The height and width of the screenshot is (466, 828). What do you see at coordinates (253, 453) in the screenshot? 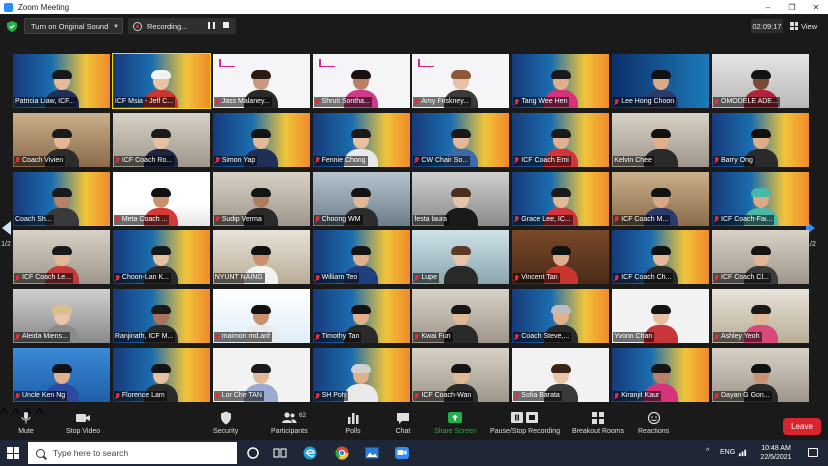
I see `cortana-circle-icon` at bounding box center [253, 453].